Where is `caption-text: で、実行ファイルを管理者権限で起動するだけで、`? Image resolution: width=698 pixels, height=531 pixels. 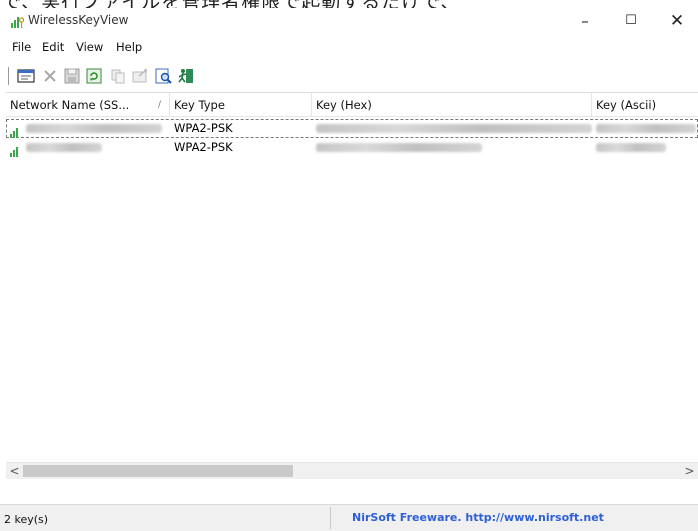 caption-text: で、実行ファイルを管理者権限で起動するだけで、 is located at coordinates (231, 4).